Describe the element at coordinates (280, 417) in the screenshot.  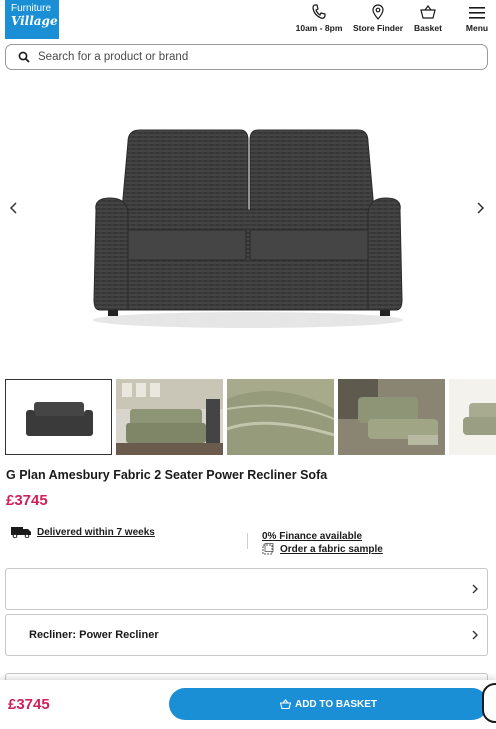
I see `thumbnail-fabric-closeup` at that location.